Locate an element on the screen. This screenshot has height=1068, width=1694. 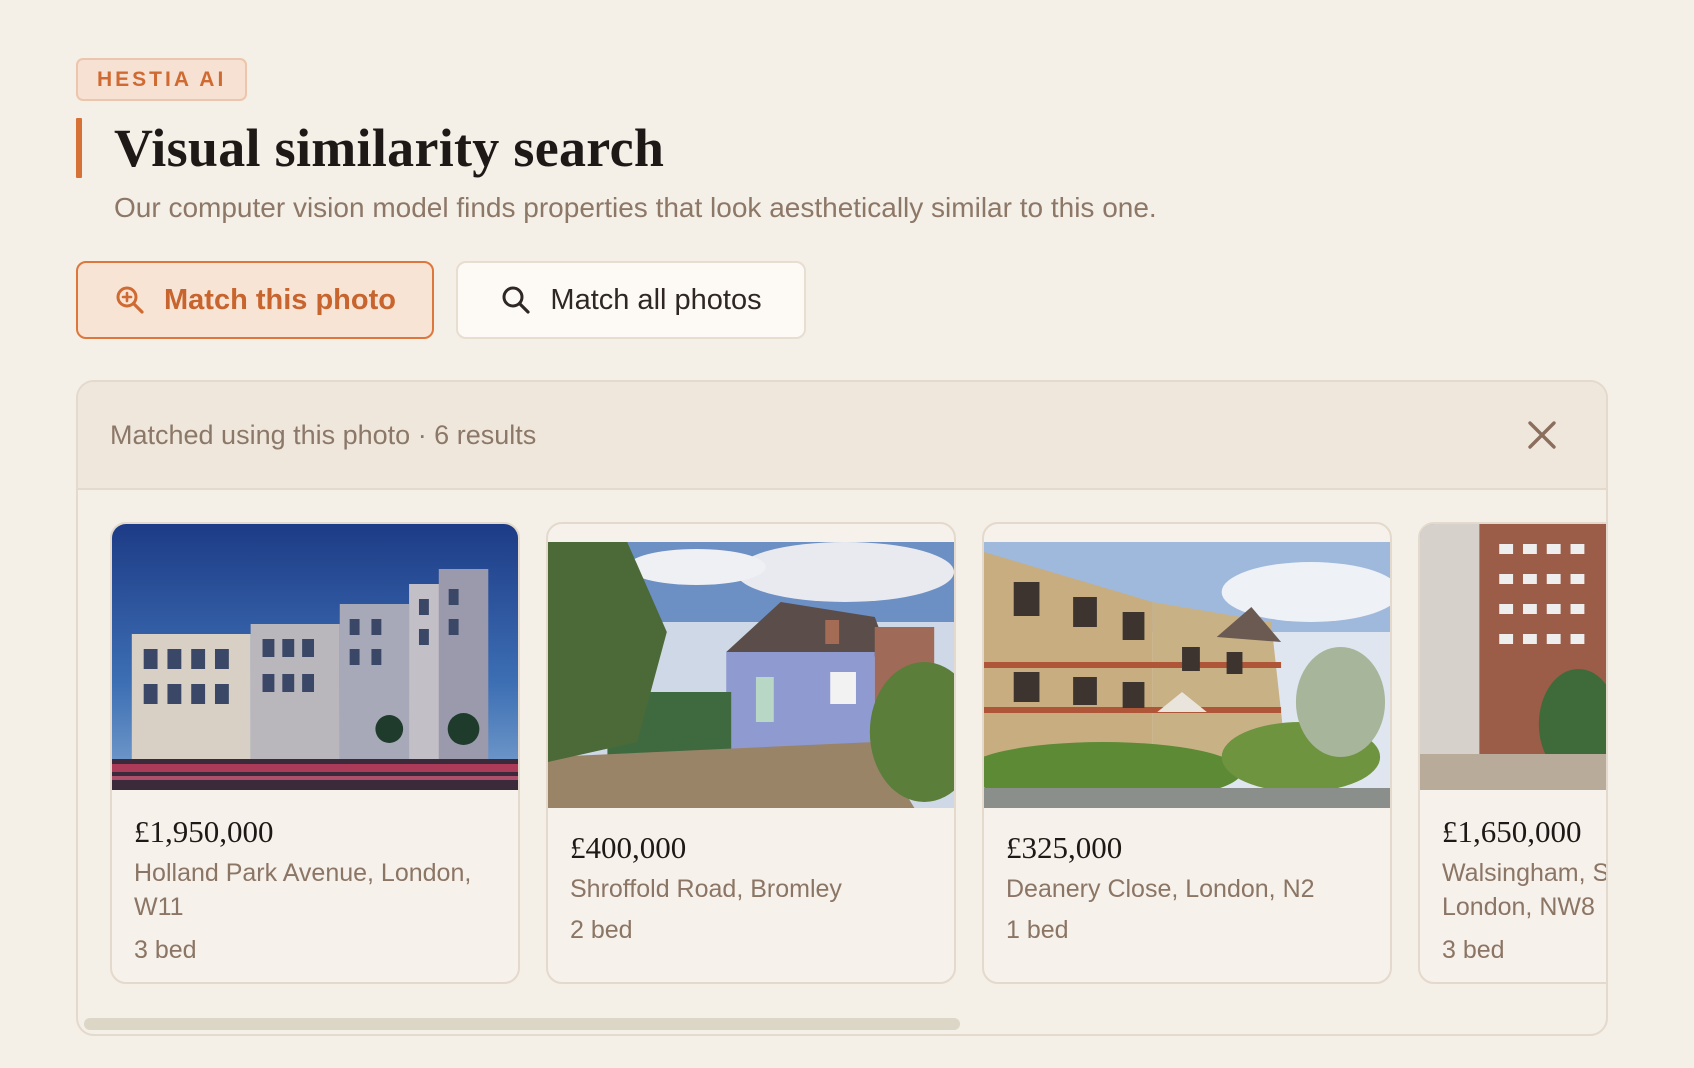
close-results-button is located at coordinates (1542, 435).